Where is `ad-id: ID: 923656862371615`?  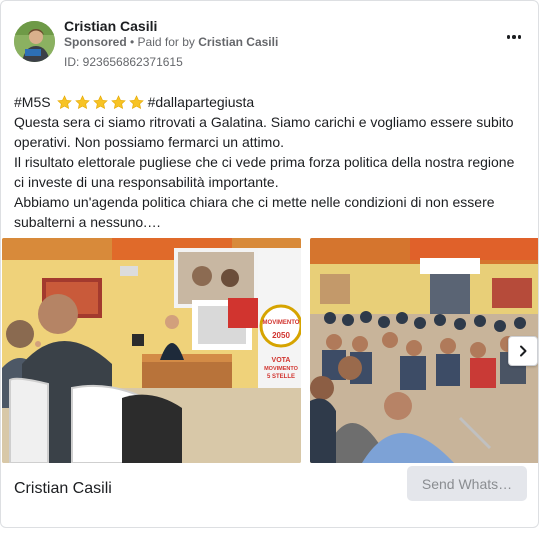
ad-id: ID: 923656862371615 is located at coordinates (123, 62).